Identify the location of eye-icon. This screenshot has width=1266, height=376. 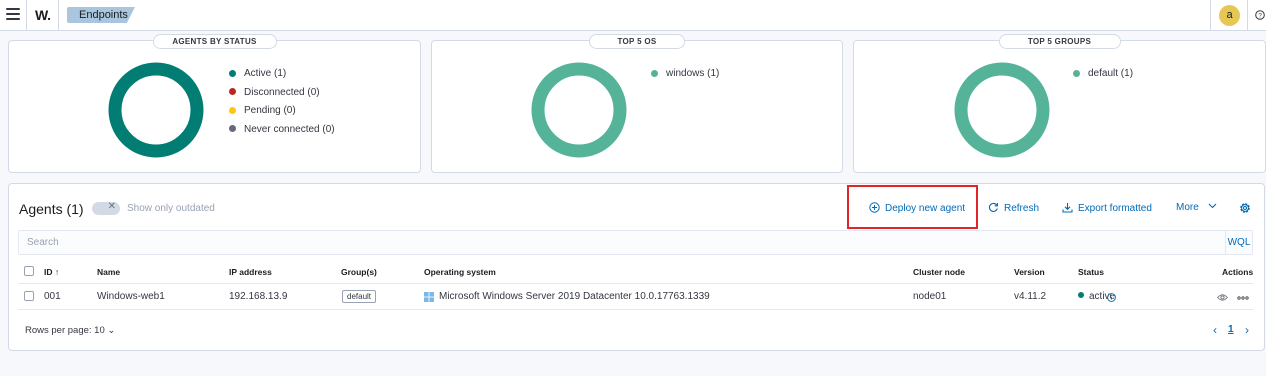
(1222, 297).